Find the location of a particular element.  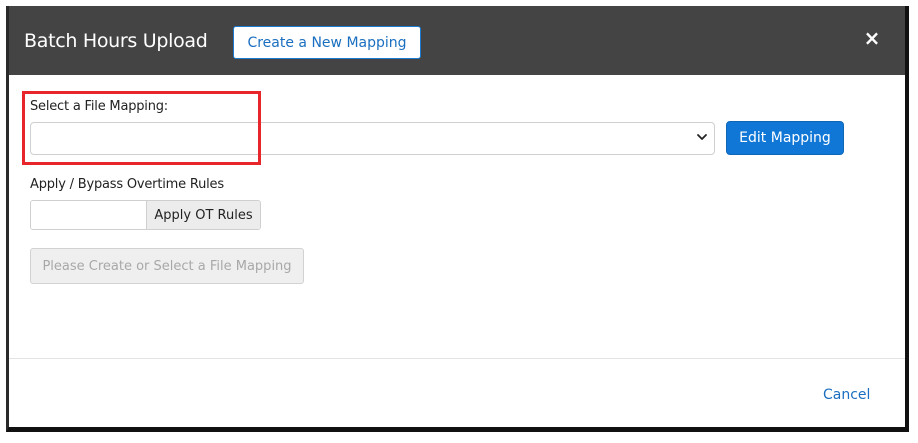

edit-mapping-button: Edit Mapping is located at coordinates (785, 138).